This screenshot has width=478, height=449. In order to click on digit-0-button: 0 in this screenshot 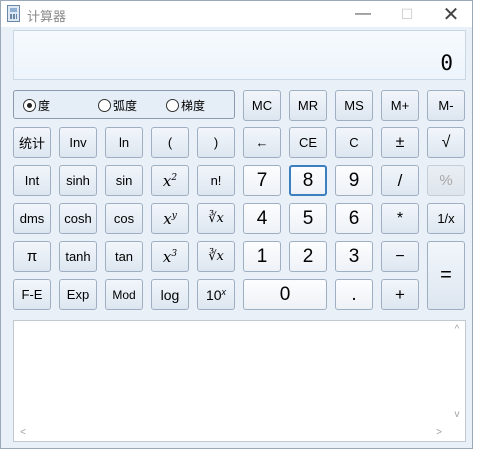, I will do `click(285, 294)`.